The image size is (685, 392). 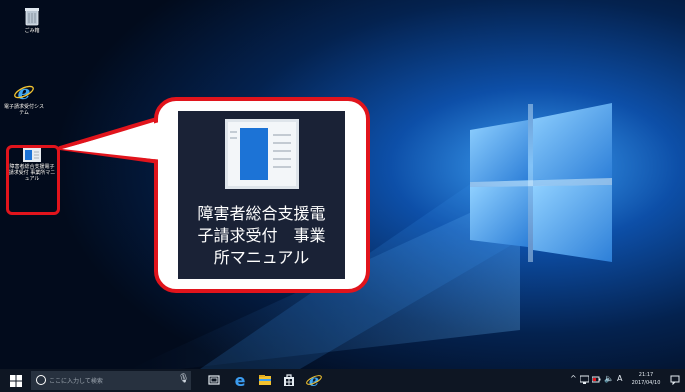 What do you see at coordinates (183, 379) in the screenshot?
I see `microphone-icon: 🎙` at bounding box center [183, 379].